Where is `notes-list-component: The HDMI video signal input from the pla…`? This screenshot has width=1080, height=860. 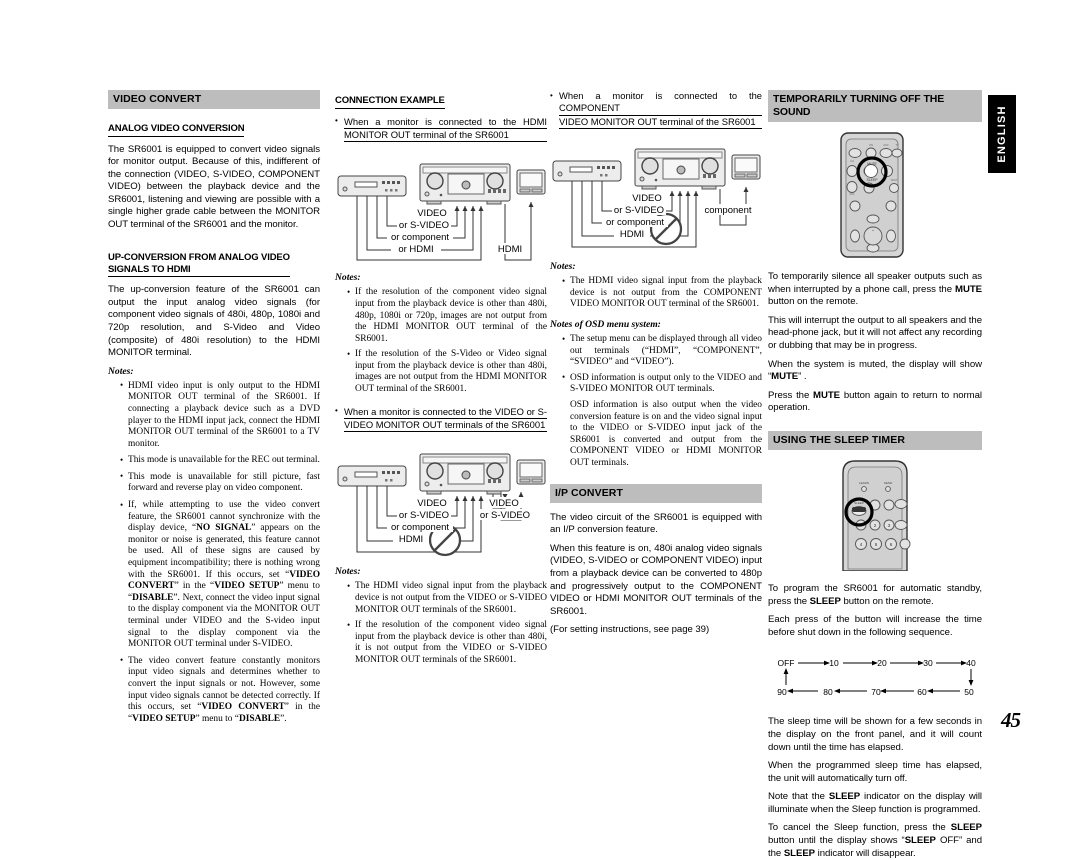 notes-list-component: The HDMI video signal input from the pla… is located at coordinates (656, 293).